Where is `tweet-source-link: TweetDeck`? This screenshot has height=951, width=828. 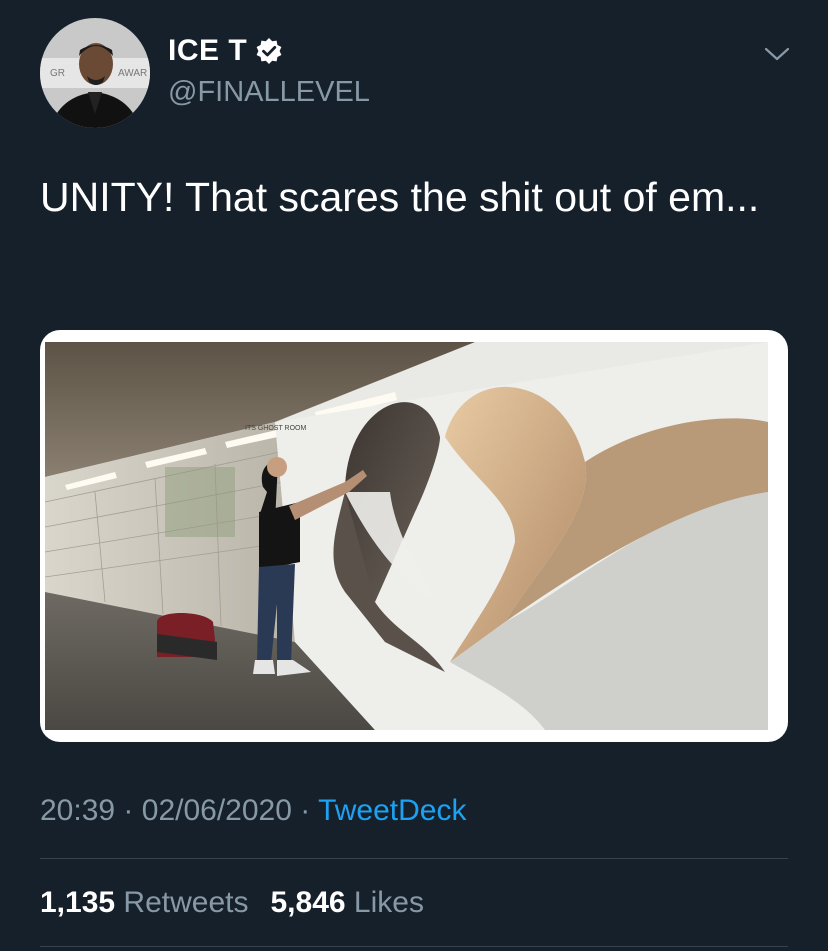 tweet-source-link: TweetDeck is located at coordinates (392, 810).